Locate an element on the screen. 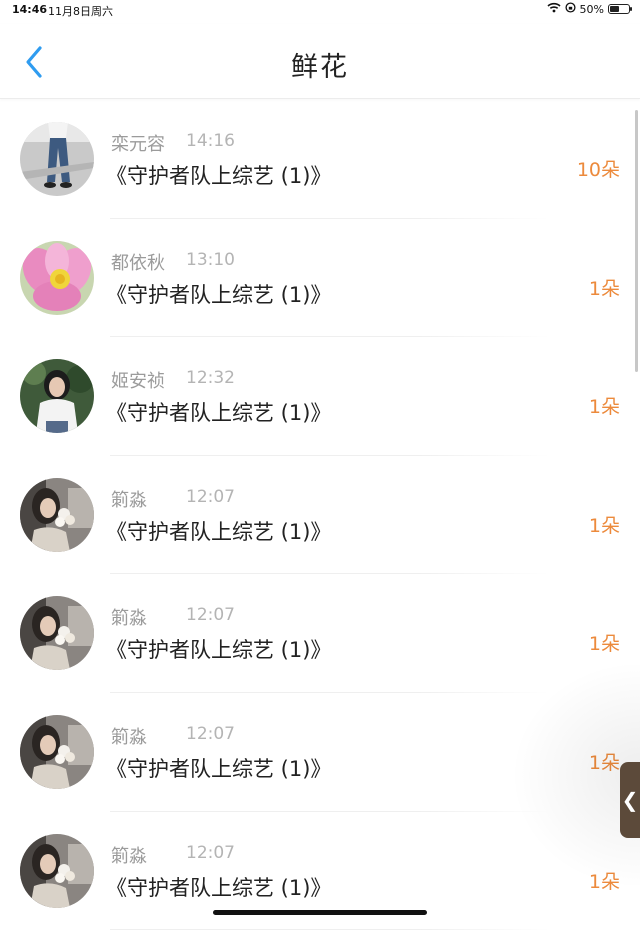 This screenshot has width=640, height=930. scrollbar is located at coordinates (636, 241).